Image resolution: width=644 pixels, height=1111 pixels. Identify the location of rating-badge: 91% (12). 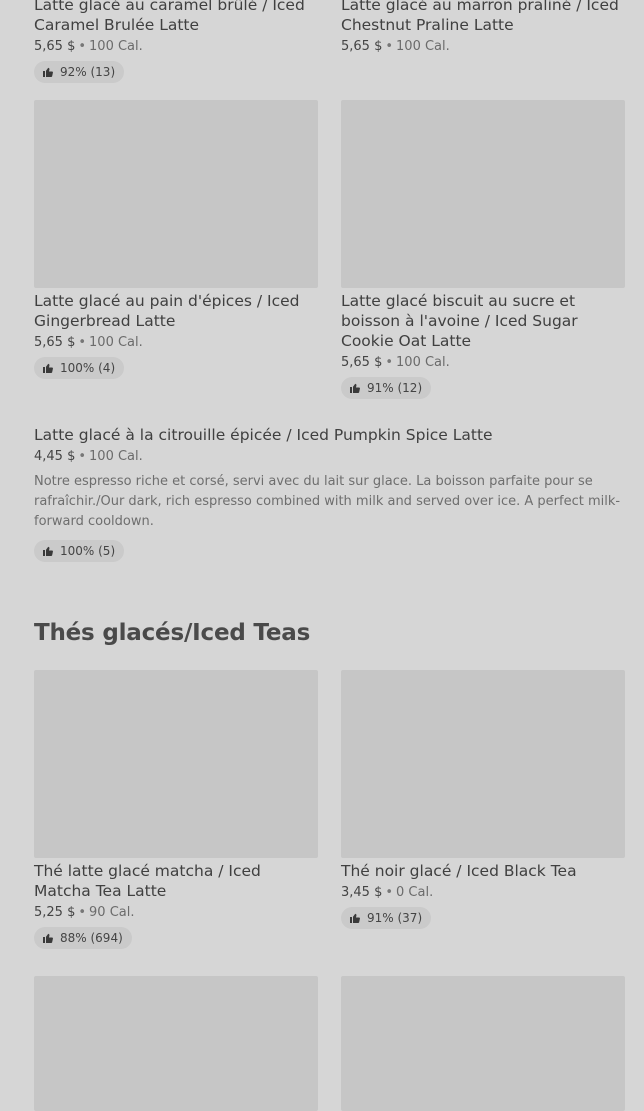
(386, 388).